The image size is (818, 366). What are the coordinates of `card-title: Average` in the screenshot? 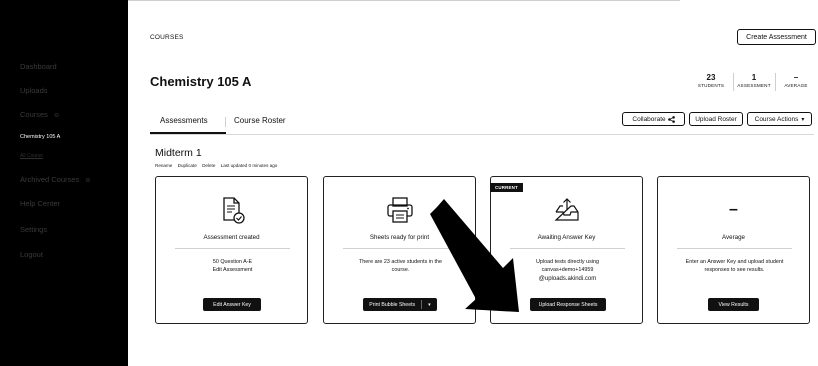 It's located at (733, 237).